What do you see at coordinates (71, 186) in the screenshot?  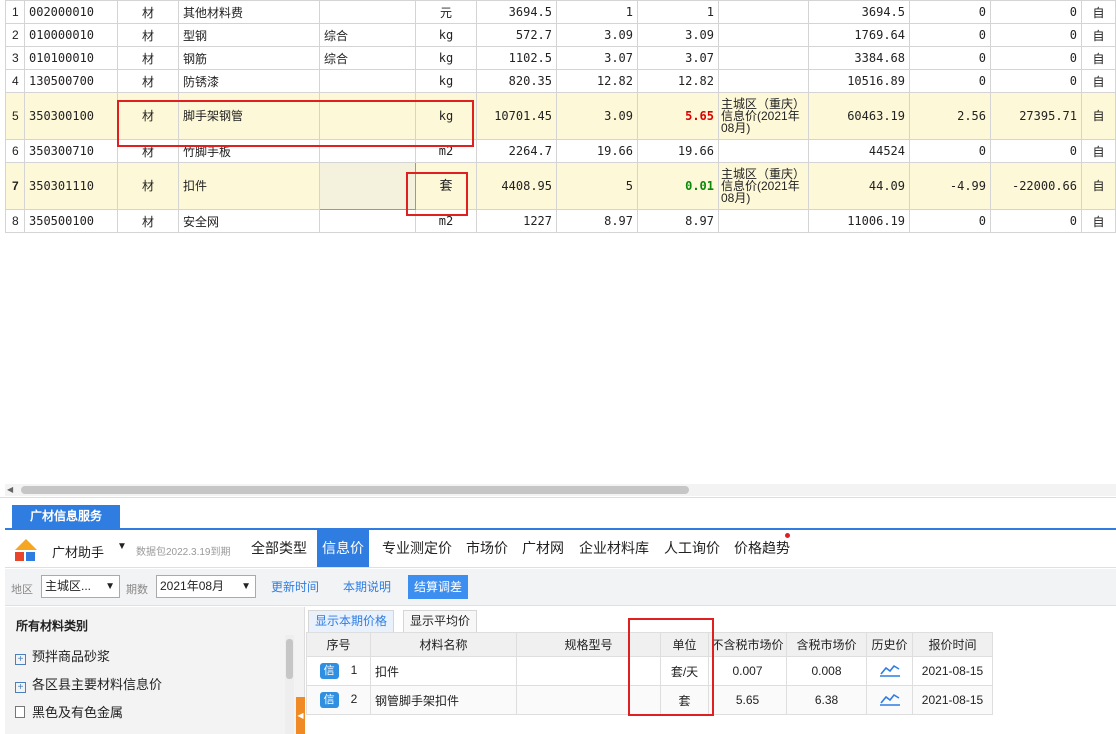 I see `material-code-cell: 350301110` at bounding box center [71, 186].